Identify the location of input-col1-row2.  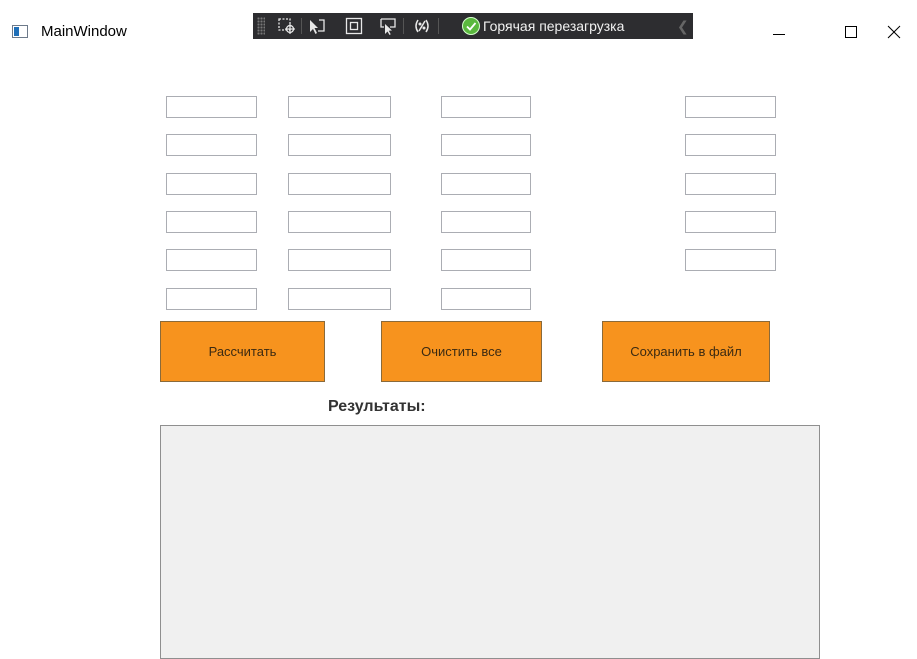
(211, 145).